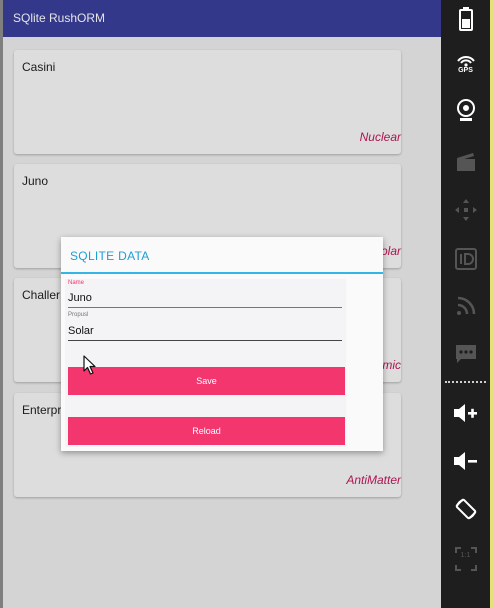  I want to click on dialog-title-divider, so click(222, 273).